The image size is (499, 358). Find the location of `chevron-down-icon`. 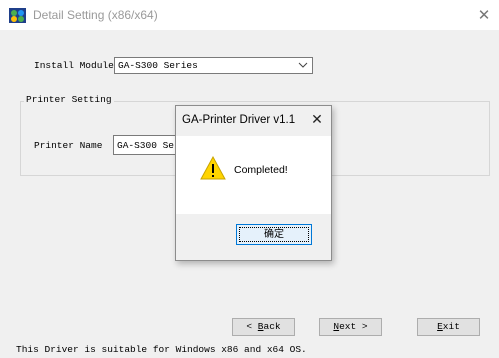

chevron-down-icon is located at coordinates (303, 65).